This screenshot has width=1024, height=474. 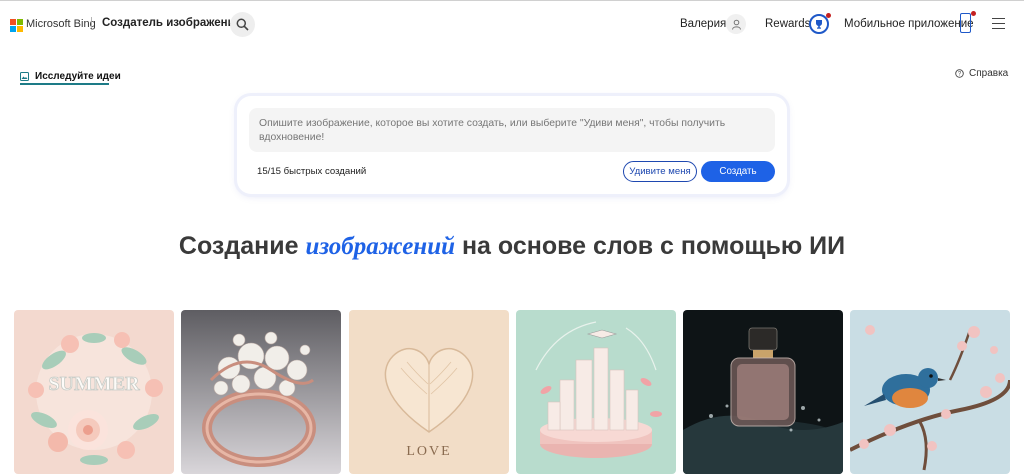 I want to click on mobile-app-label: Мобильное приложение, so click(x=909, y=24).